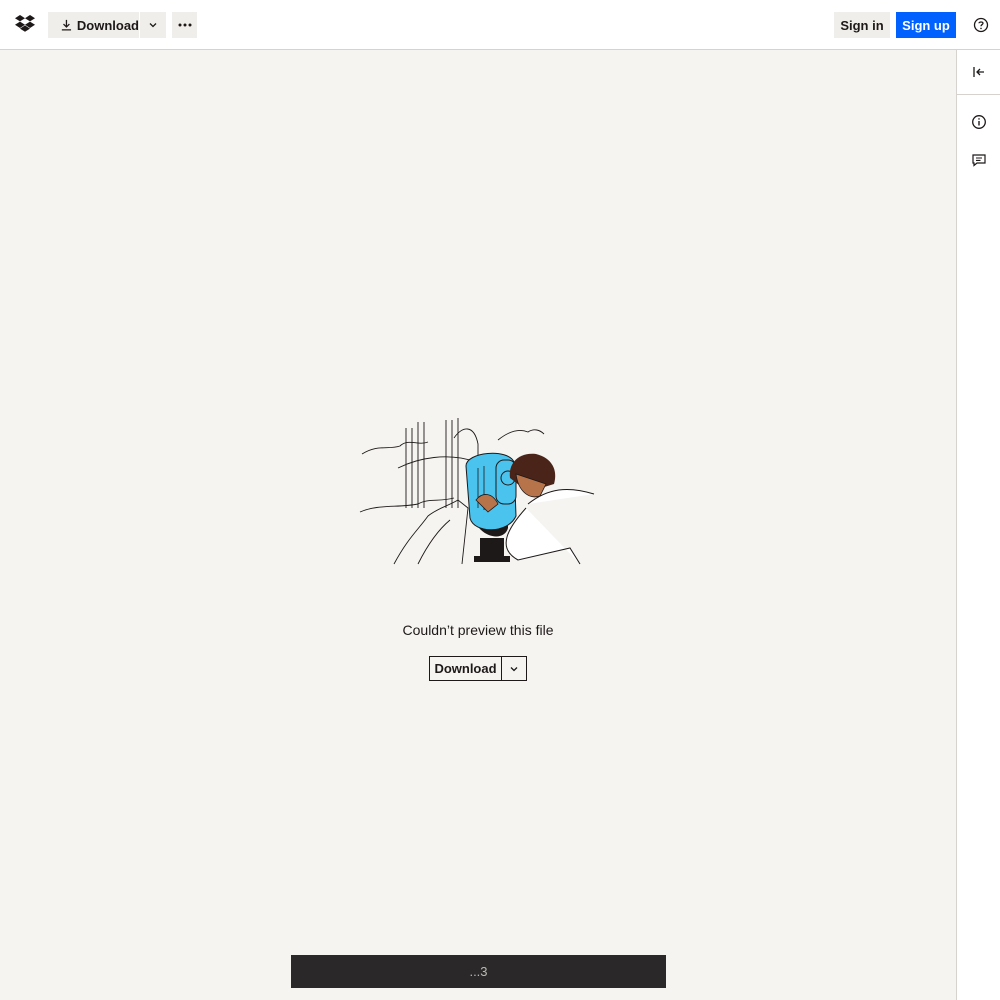 The height and width of the screenshot is (1000, 1000). I want to click on collapse-panel-icon, so click(978, 72).